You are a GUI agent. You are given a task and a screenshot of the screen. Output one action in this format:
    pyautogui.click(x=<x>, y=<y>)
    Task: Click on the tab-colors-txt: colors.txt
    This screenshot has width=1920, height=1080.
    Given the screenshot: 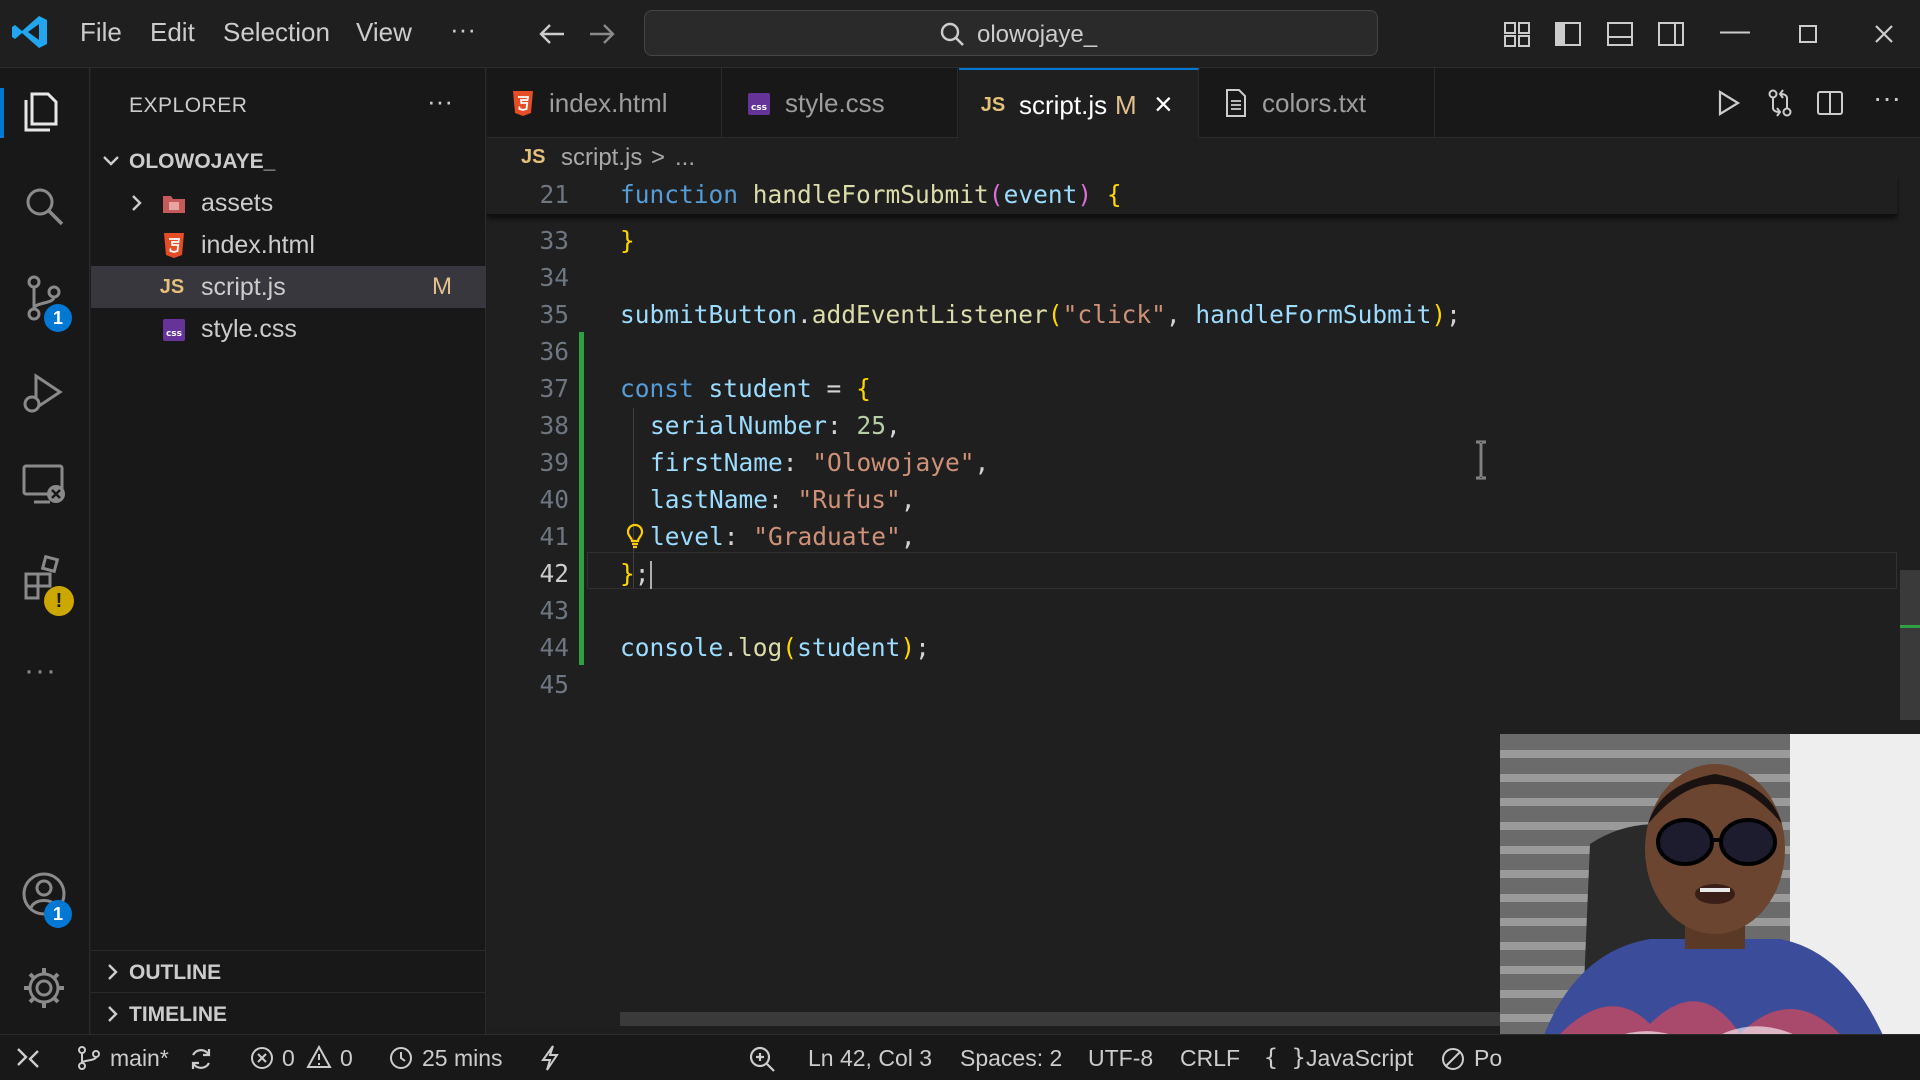 What is the action you would take?
    pyautogui.click(x=1317, y=103)
    